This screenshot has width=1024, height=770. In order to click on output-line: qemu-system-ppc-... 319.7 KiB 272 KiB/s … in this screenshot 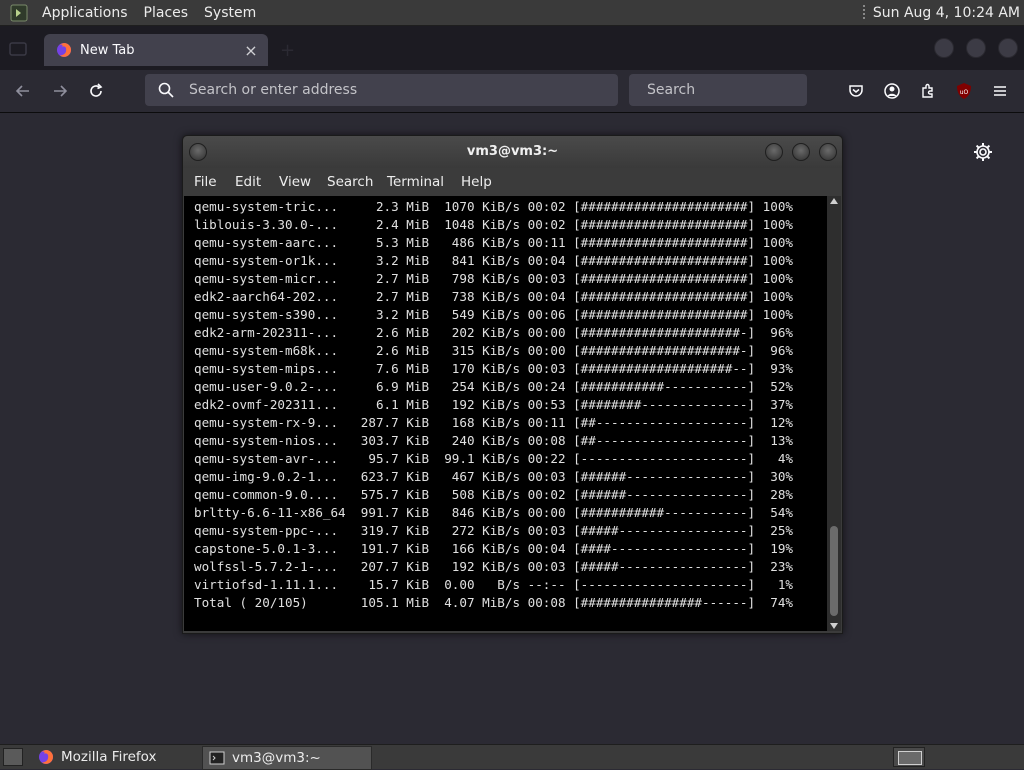, I will do `click(493, 530)`.